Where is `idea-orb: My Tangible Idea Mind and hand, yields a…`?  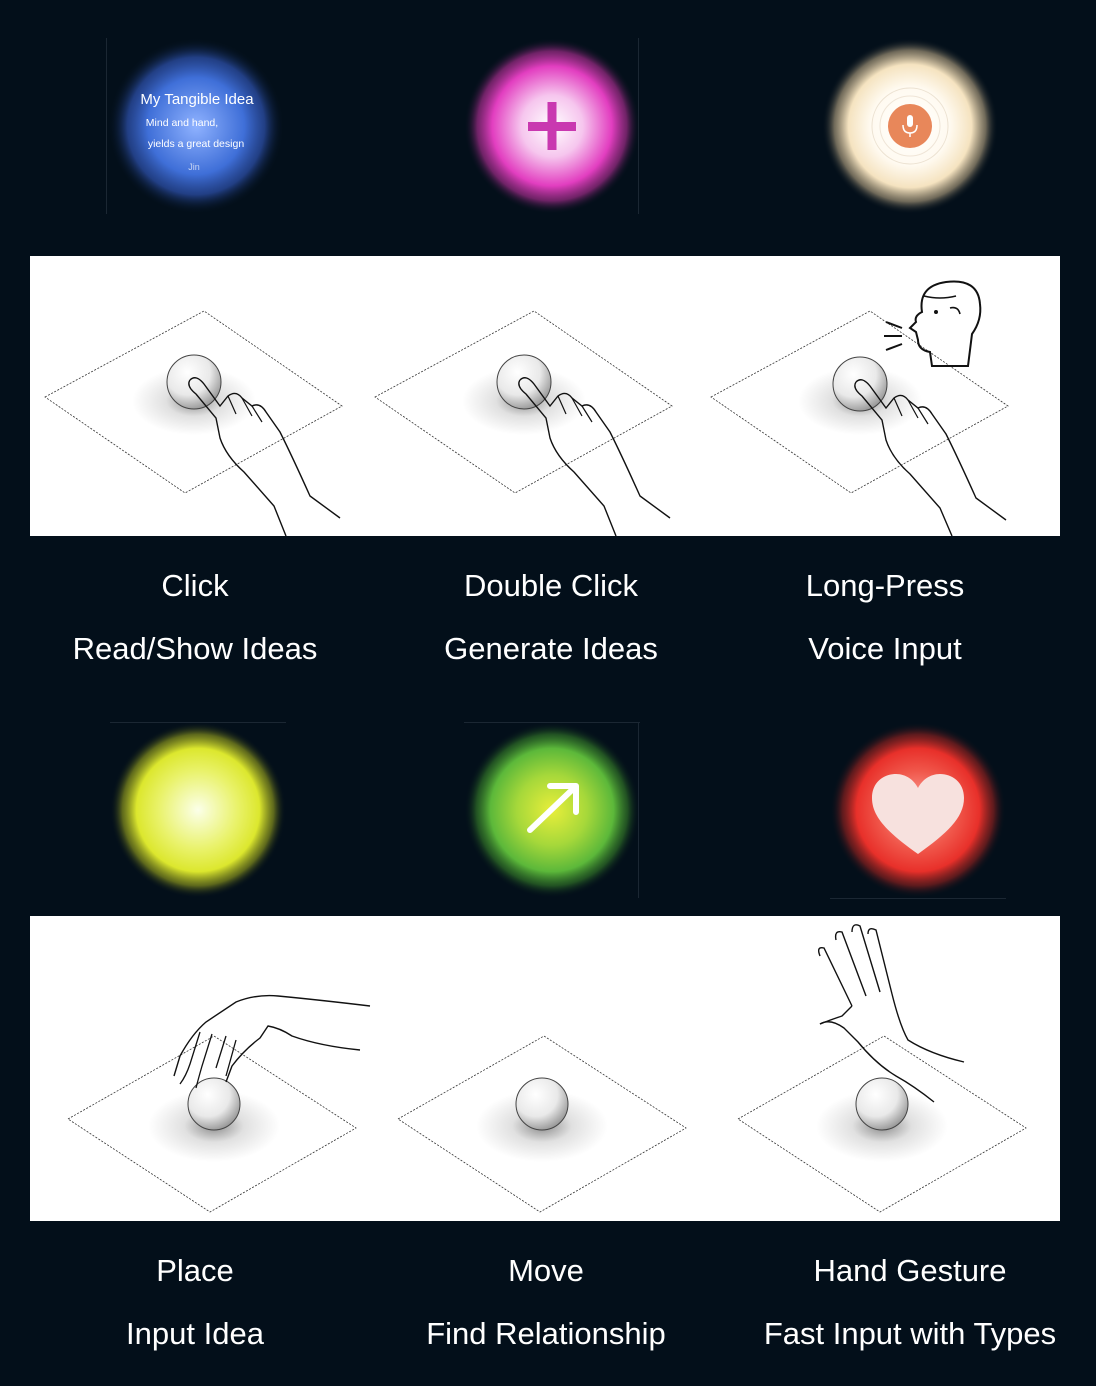
idea-orb: My Tangible Idea Mind and hand, yields a… is located at coordinates (196, 126).